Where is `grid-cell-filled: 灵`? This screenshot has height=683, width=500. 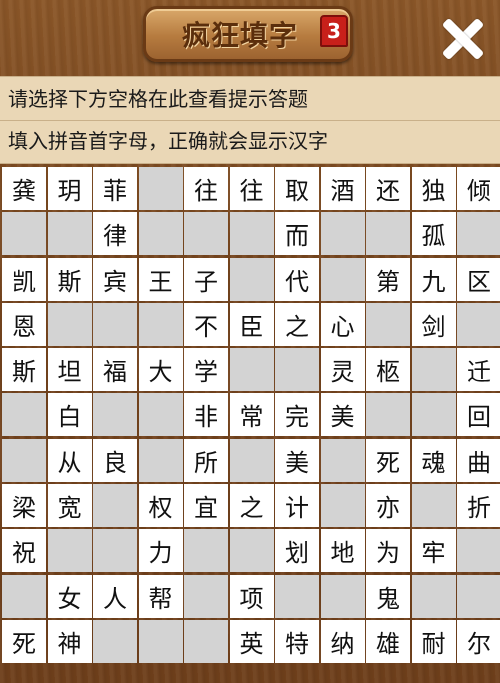
grid-cell-filled: 灵 is located at coordinates (342, 370).